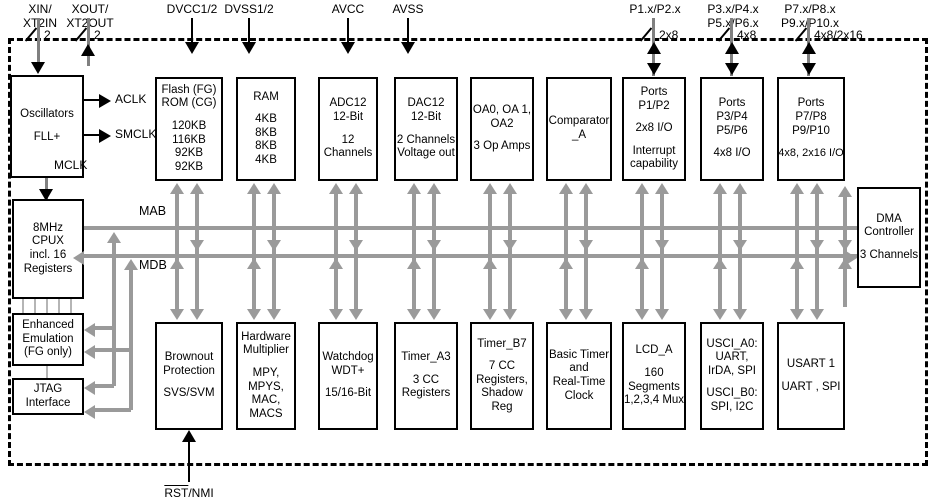  I want to click on pin-arrow-avcc, so click(348, 48).